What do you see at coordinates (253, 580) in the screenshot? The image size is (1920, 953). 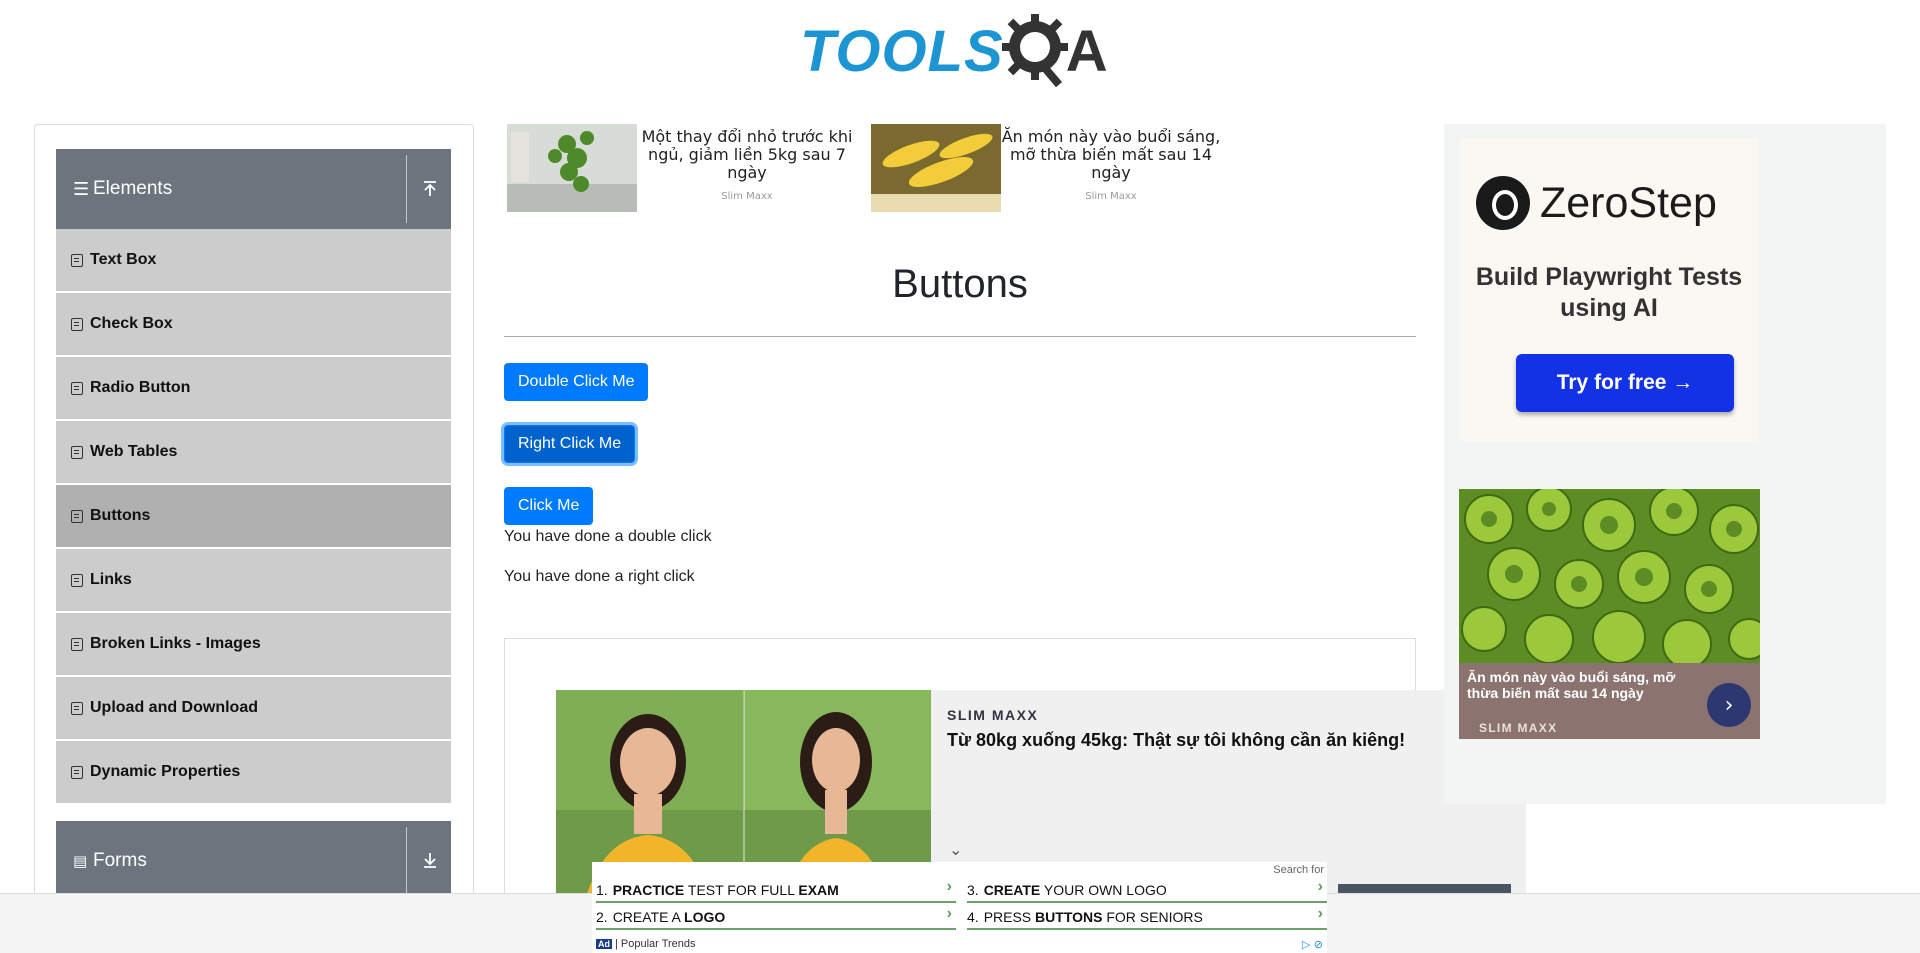 I see `sidebar-item-links: Links` at bounding box center [253, 580].